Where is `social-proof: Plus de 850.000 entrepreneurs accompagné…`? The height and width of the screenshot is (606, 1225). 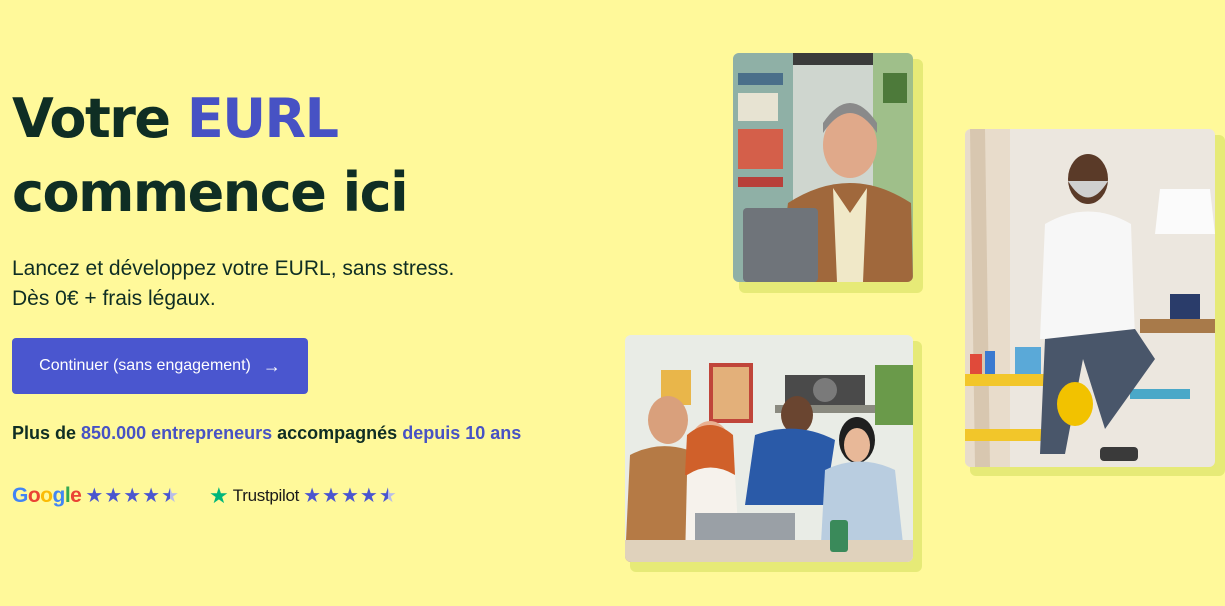 social-proof: Plus de 850.000 entrepreneurs accompagné… is located at coordinates (282, 433).